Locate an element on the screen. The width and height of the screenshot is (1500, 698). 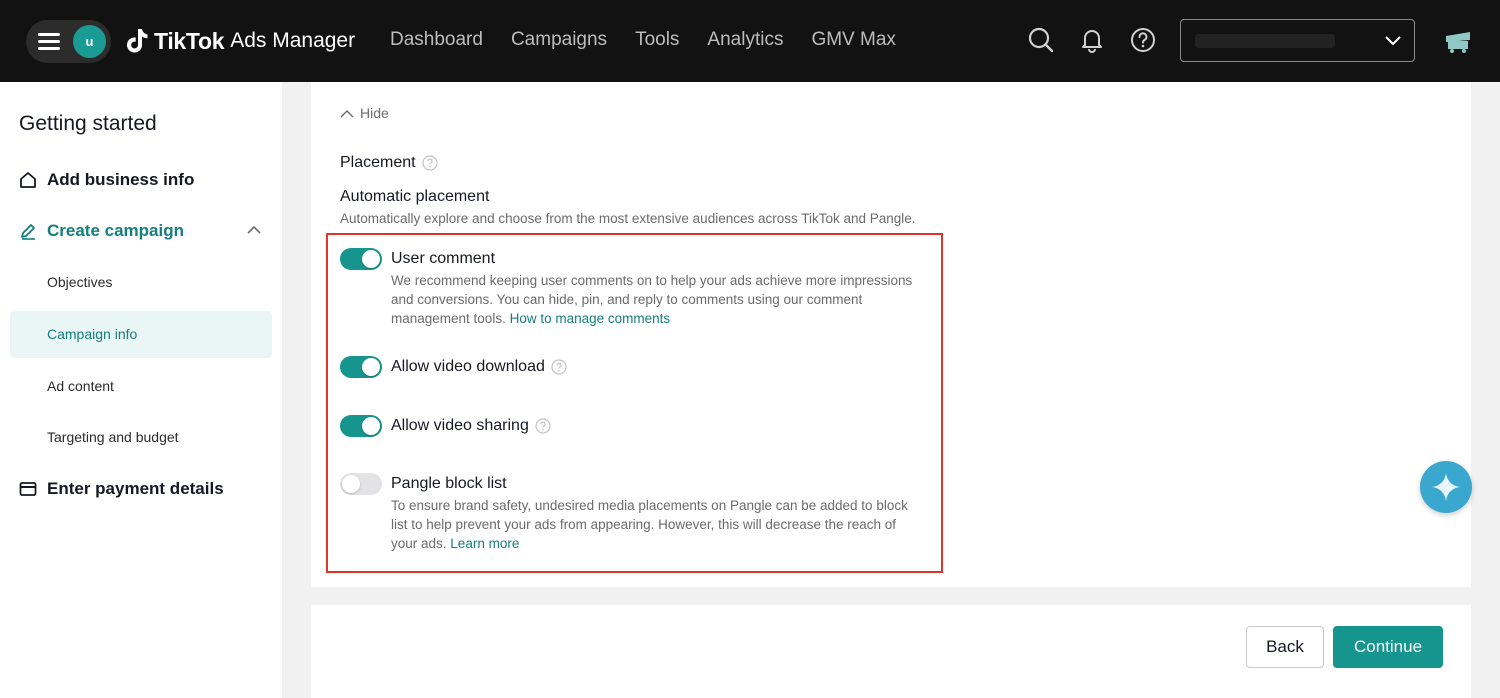
pangle-block-list-toggle is located at coordinates (361, 484).